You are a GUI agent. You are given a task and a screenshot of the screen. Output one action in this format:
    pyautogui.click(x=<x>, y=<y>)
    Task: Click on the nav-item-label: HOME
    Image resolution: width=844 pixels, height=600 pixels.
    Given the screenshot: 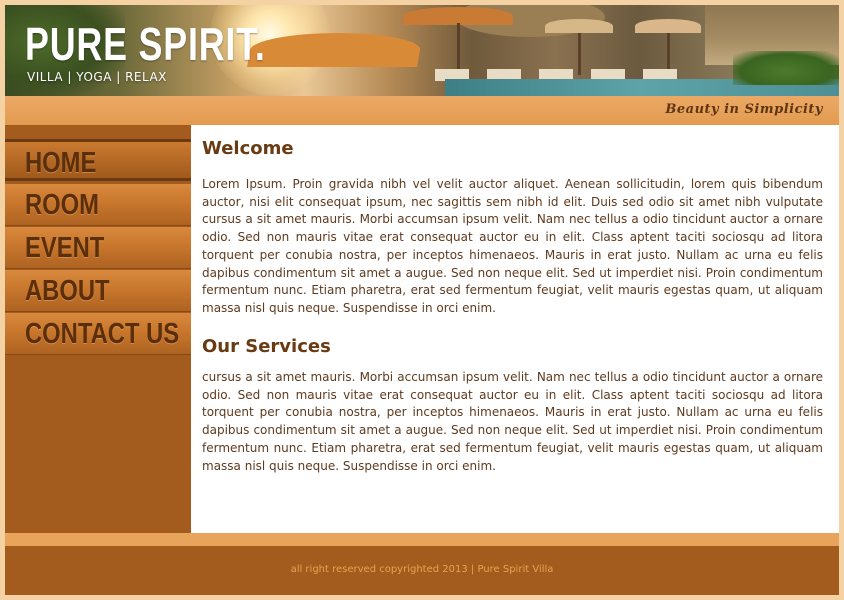 What is the action you would take?
    pyautogui.click(x=61, y=163)
    